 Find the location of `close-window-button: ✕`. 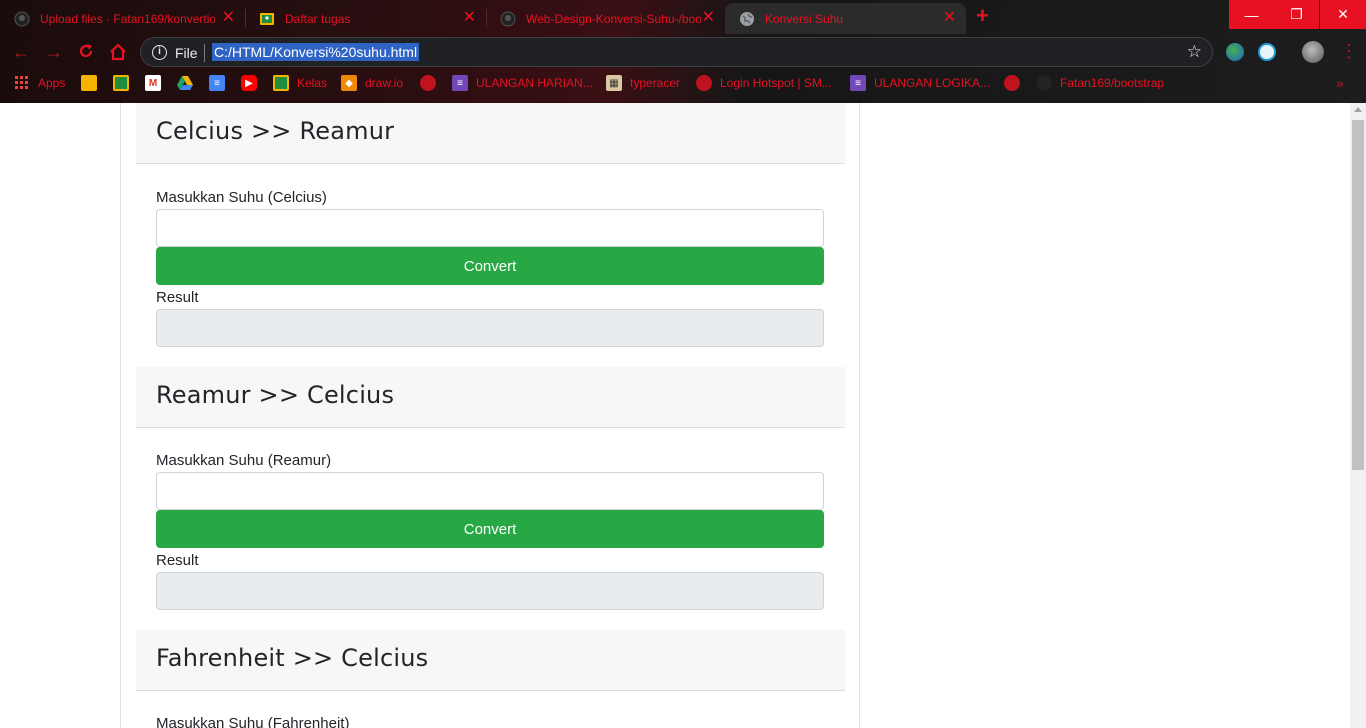

close-window-button: ✕ is located at coordinates (1343, 14).